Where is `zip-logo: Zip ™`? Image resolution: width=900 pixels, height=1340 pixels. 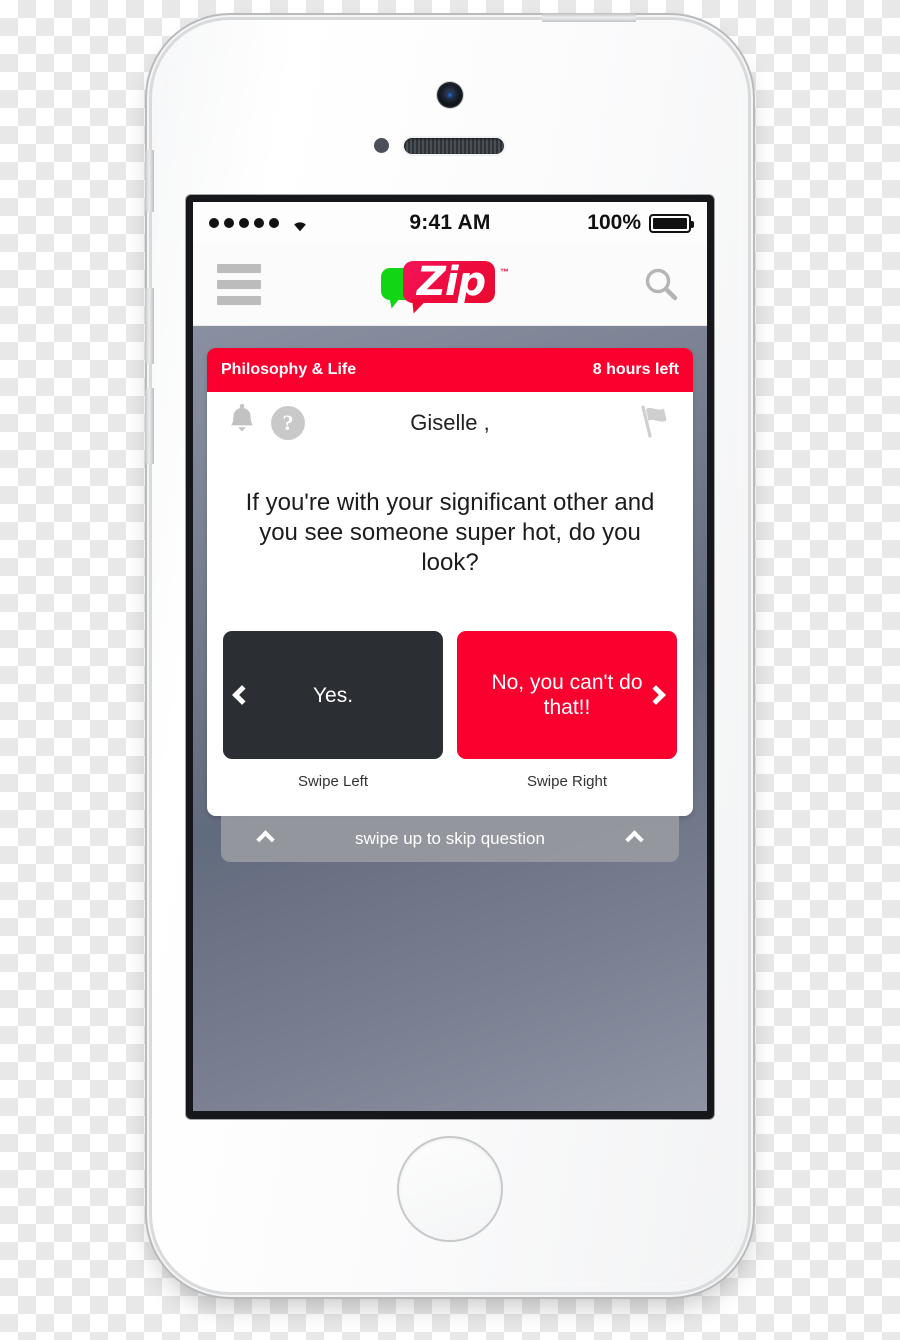 zip-logo: Zip ™ is located at coordinates (450, 285).